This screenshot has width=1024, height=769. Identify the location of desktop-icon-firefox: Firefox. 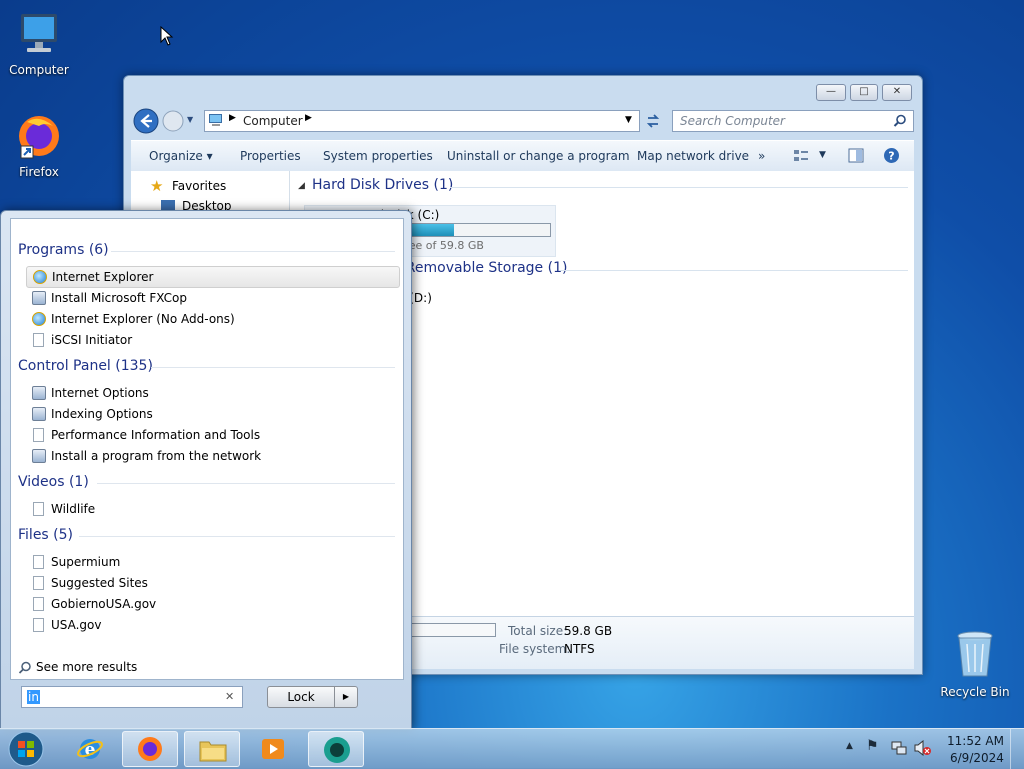
(39, 145).